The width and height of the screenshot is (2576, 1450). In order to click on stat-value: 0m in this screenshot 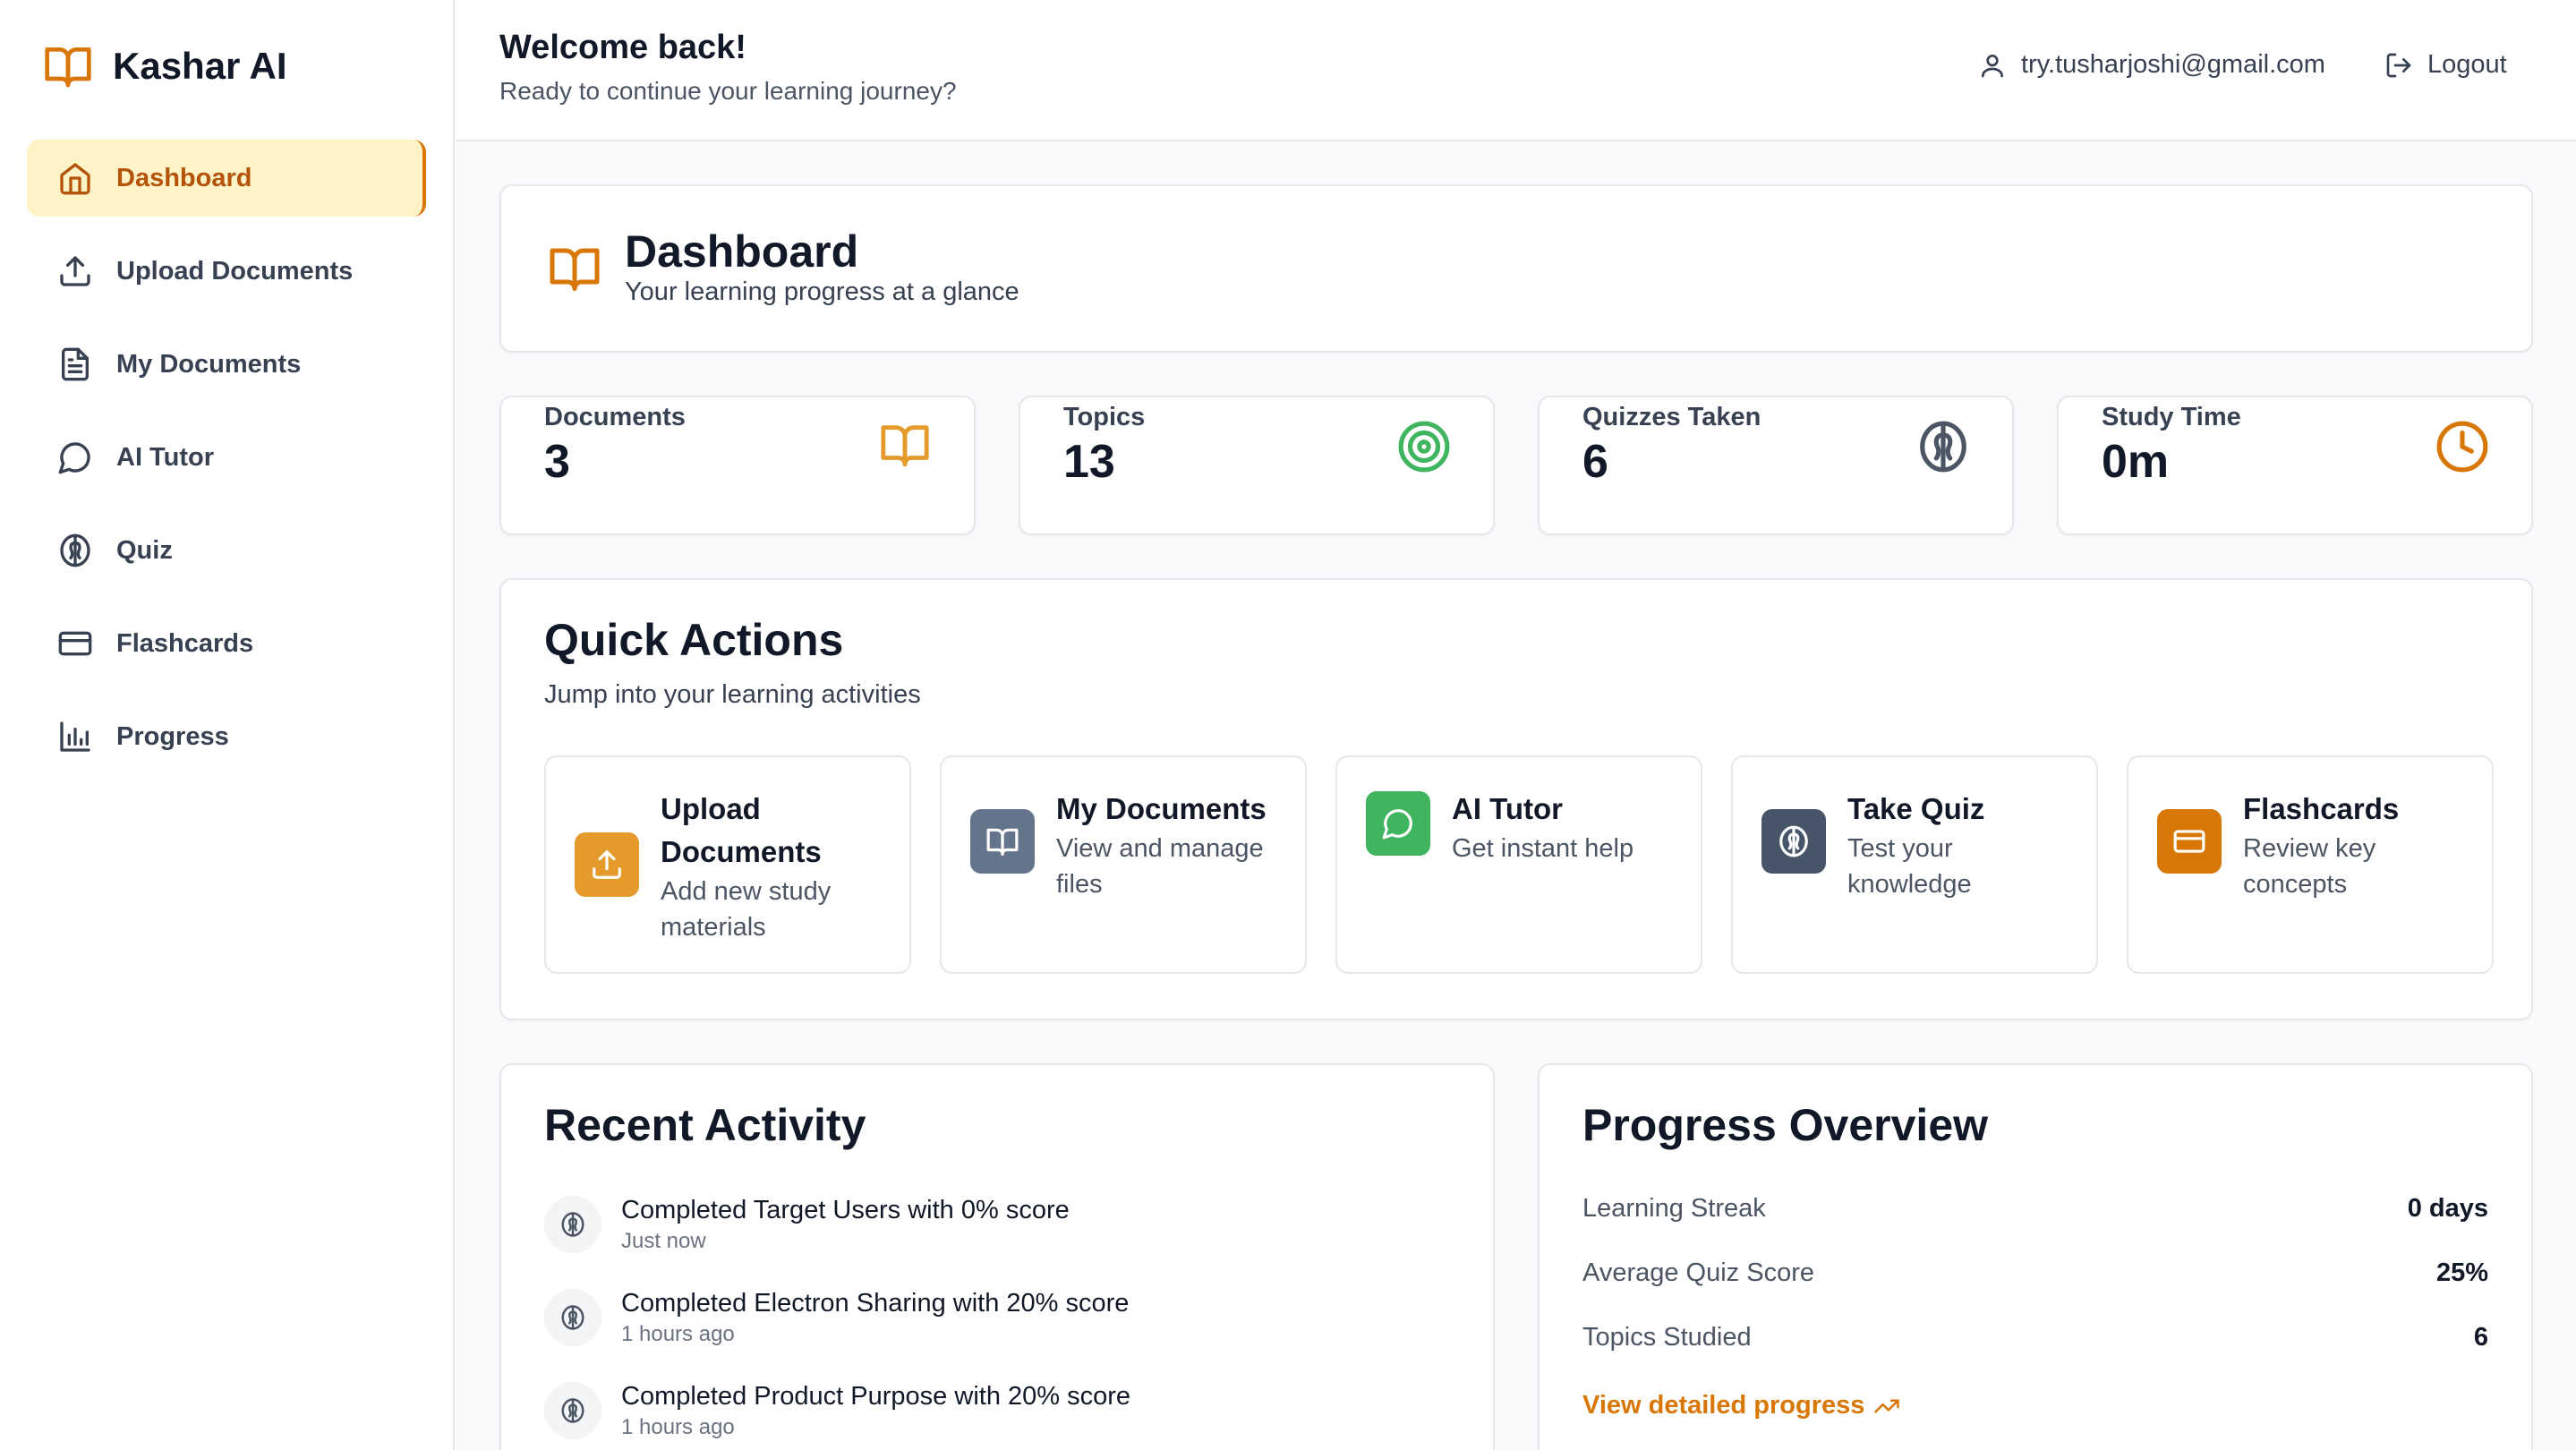, I will do `click(2136, 462)`.